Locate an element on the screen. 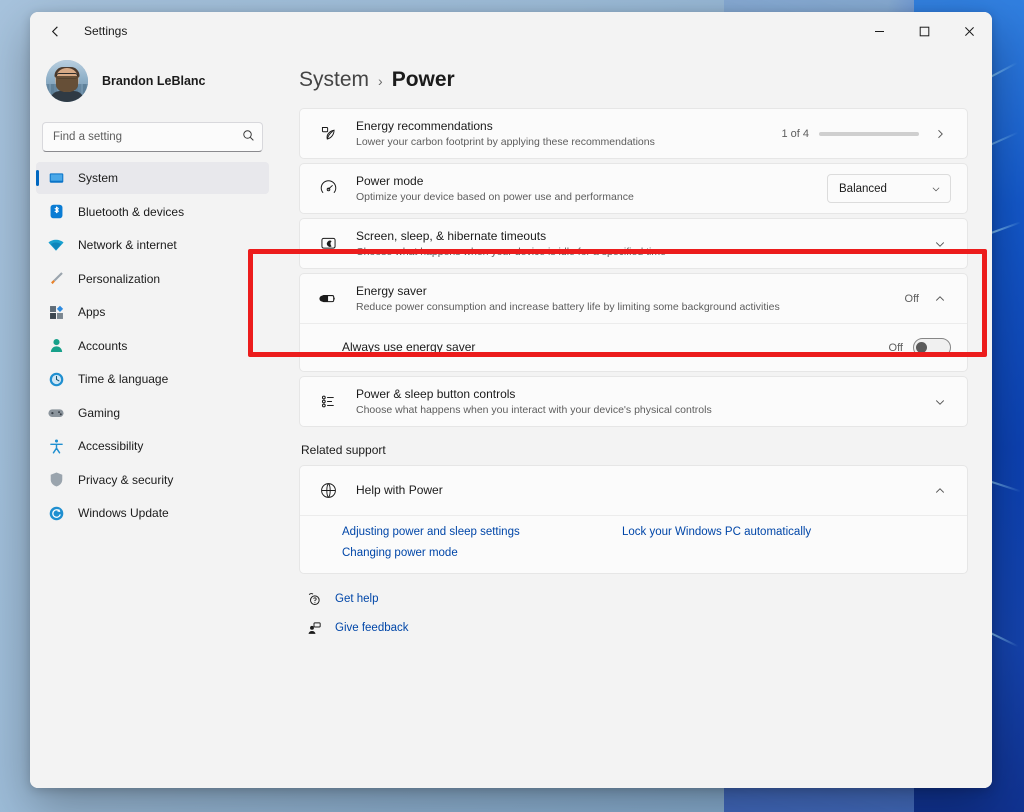 The height and width of the screenshot is (812, 1024). sidebar-item-label: Windows Update is located at coordinates (123, 513).